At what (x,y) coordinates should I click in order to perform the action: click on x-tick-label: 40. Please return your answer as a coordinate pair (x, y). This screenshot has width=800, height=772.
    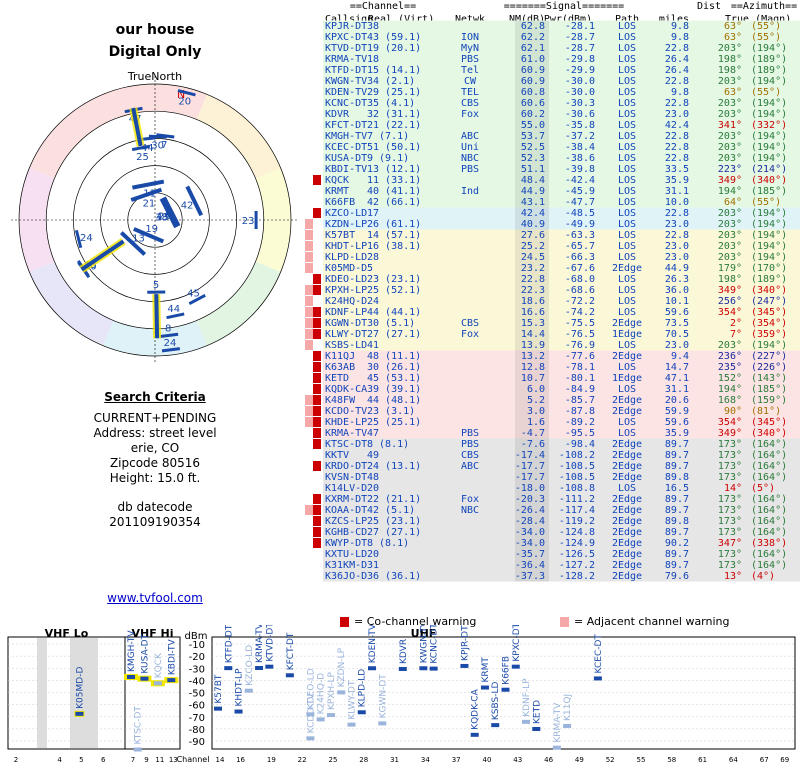
    Looking at the image, I should click on (487, 760).